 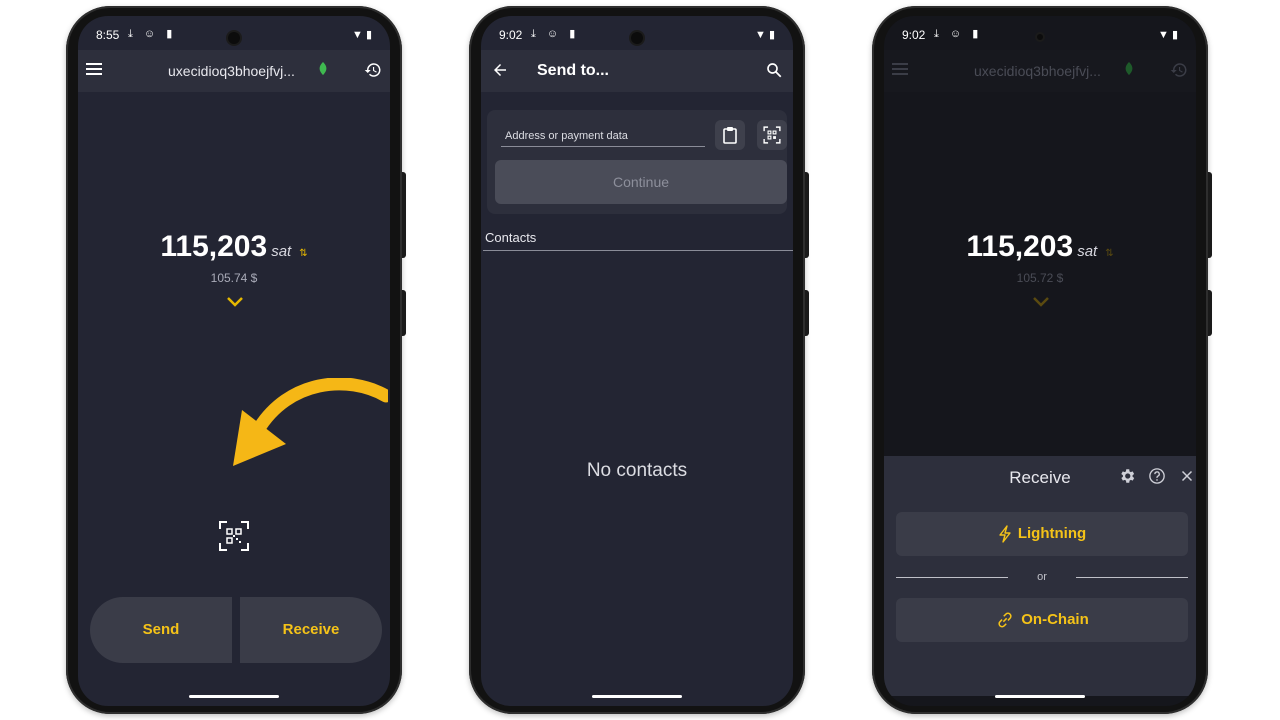 What do you see at coordinates (638, 250) in the screenshot?
I see `divider` at bounding box center [638, 250].